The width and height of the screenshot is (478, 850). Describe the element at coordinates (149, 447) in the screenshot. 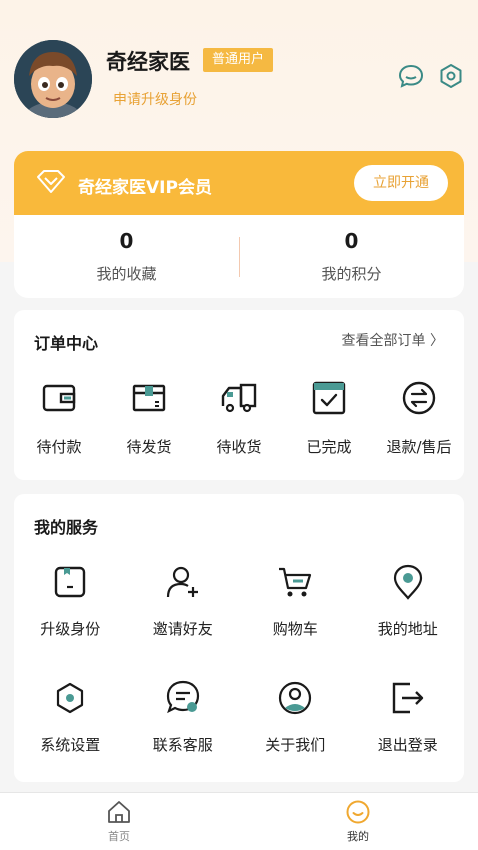

I see `order-label: 待发货` at that location.